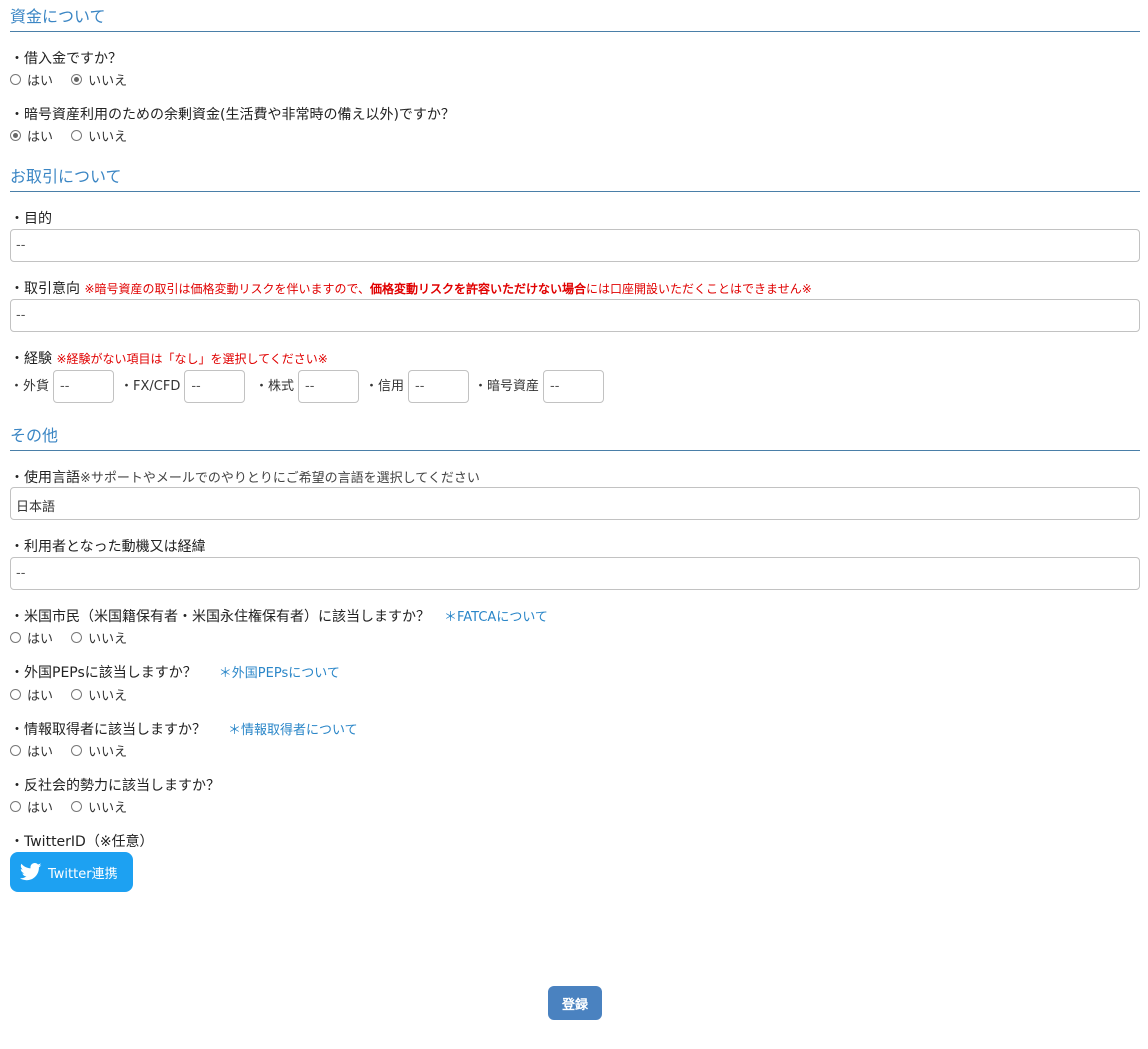 The height and width of the screenshot is (1049, 1148). What do you see at coordinates (99, 750) in the screenshot?
I see `radio-info-acquirer-no: いいえ` at bounding box center [99, 750].